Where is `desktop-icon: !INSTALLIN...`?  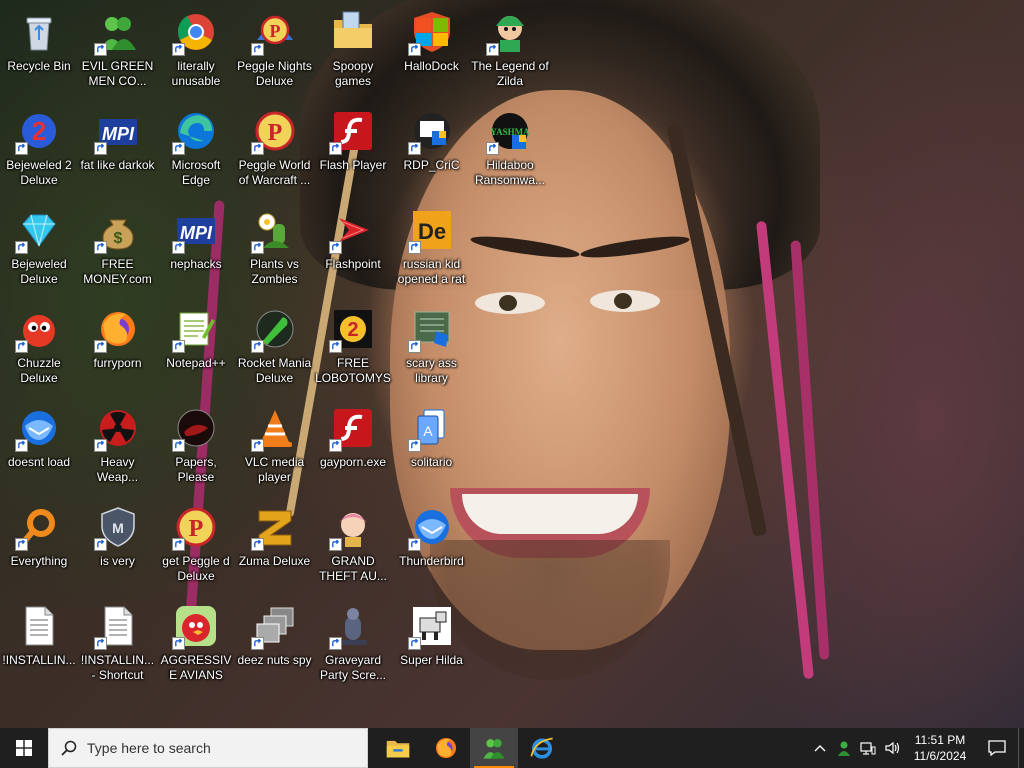 desktop-icon: !INSTALLIN... is located at coordinates (39, 644).